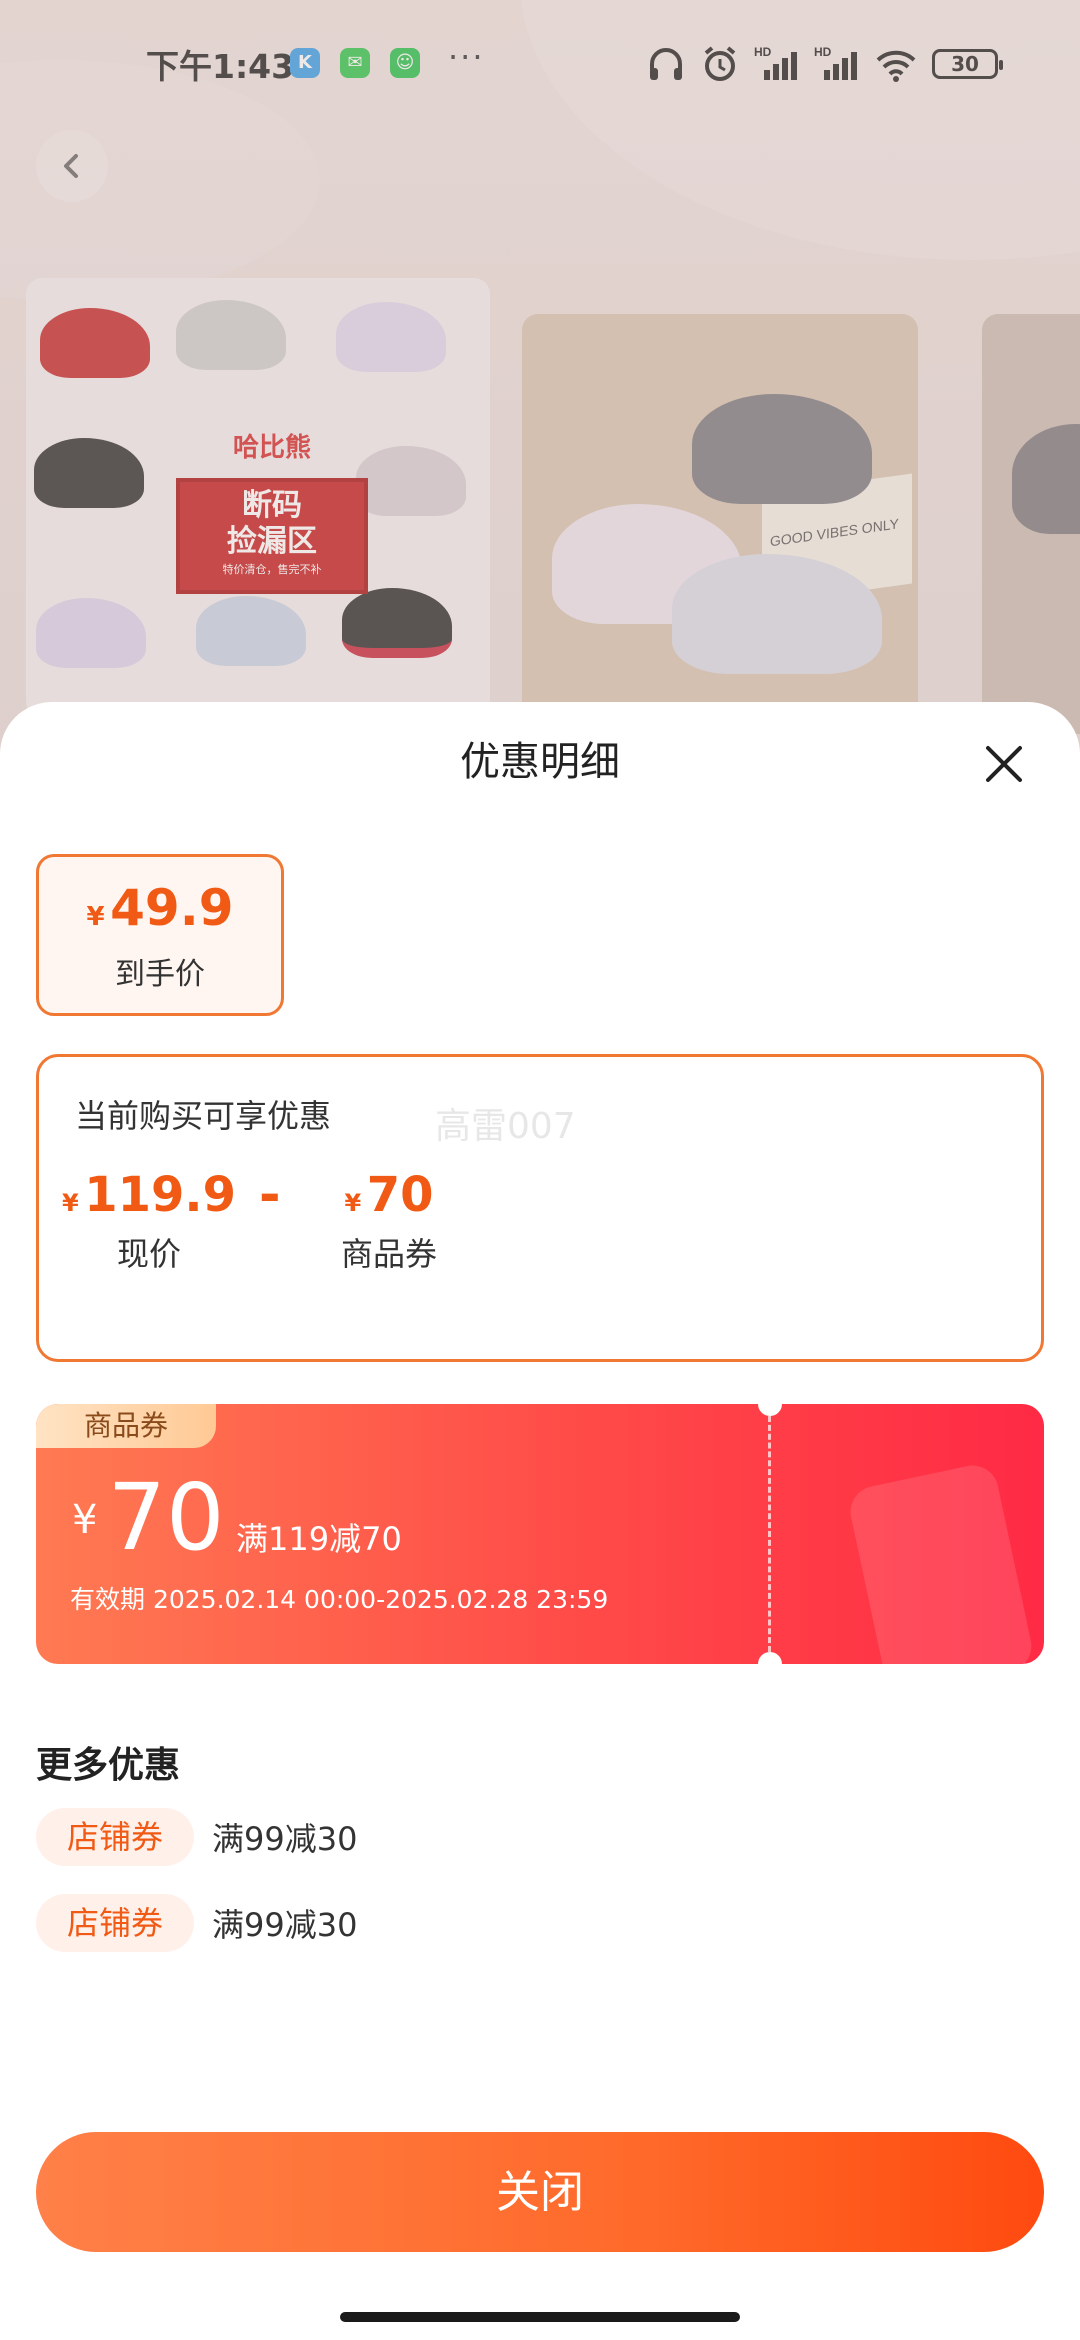 The image size is (1080, 2340). Describe the element at coordinates (540, 1208) in the screenshot. I see `discount-breakdown: 当前购买可享优惠 高雷007 ¥ 119.9 现价 - ¥ 70 商品券` at that location.